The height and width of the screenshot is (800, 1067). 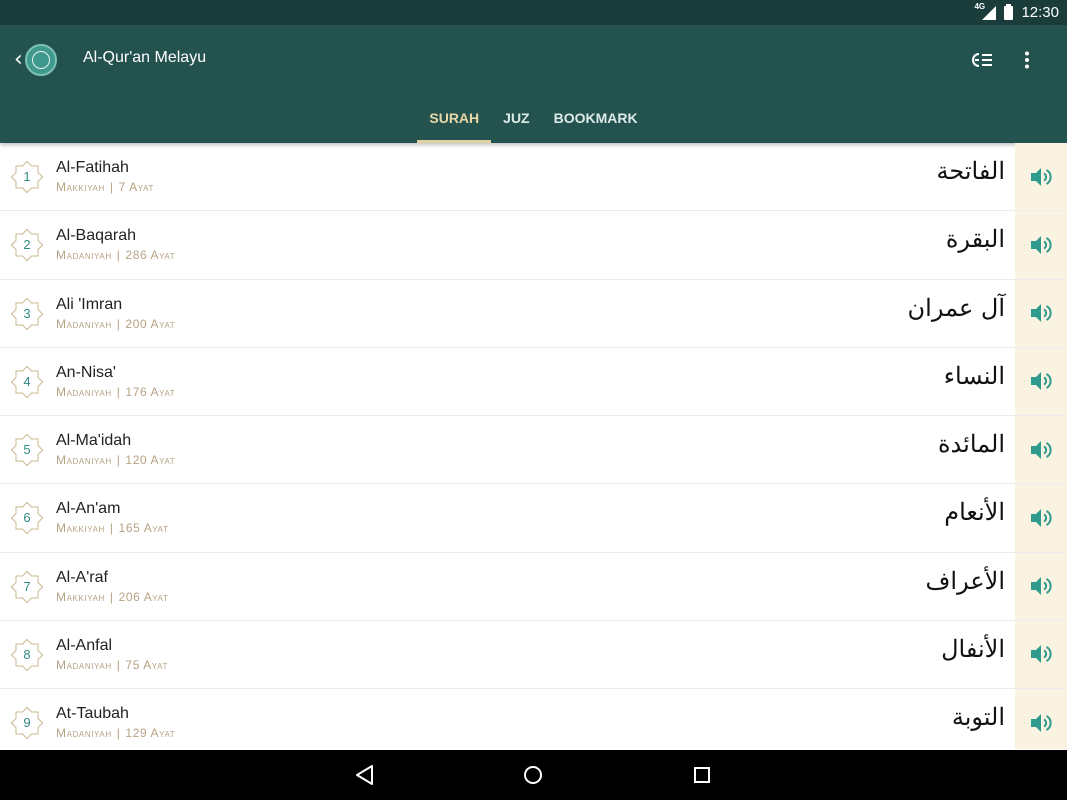 I want to click on surah-arabic-name: الأعراف, so click(x=965, y=580).